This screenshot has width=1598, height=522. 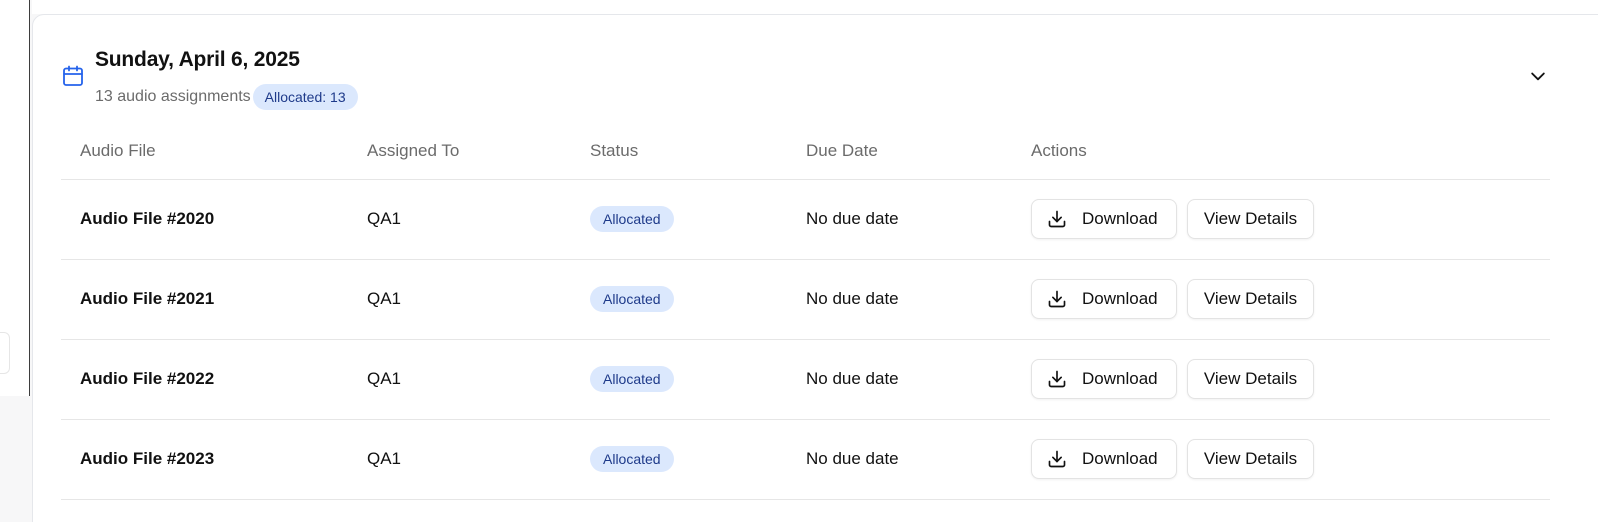 What do you see at coordinates (147, 458) in the screenshot?
I see `audio-file-name: Audio File #2023` at bounding box center [147, 458].